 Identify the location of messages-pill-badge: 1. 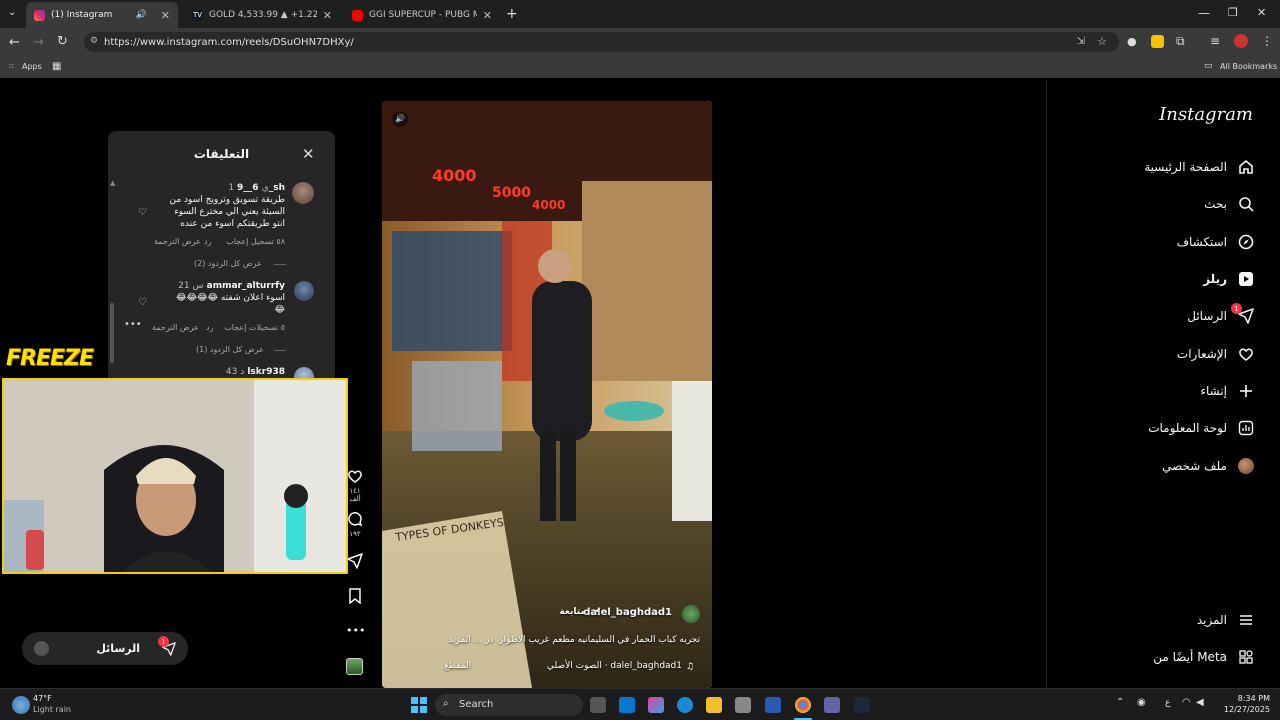
(163, 641).